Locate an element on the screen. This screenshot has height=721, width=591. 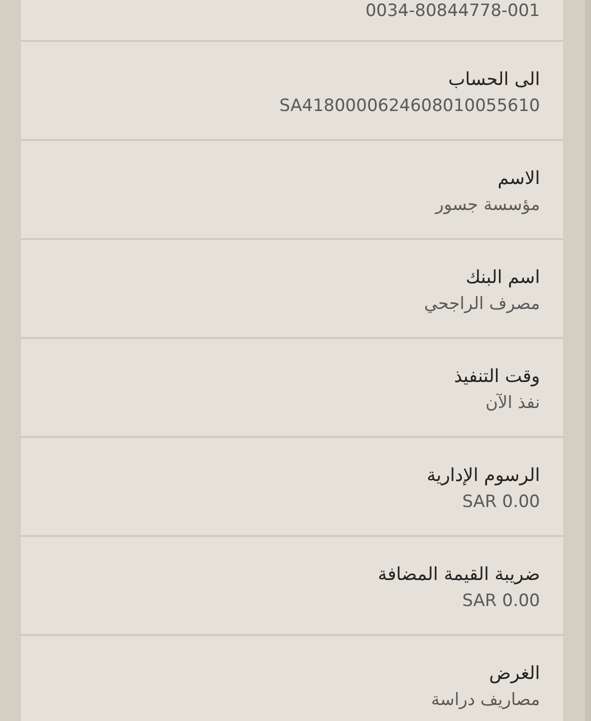
detail-label: الرسوم الإدارية is located at coordinates (483, 476).